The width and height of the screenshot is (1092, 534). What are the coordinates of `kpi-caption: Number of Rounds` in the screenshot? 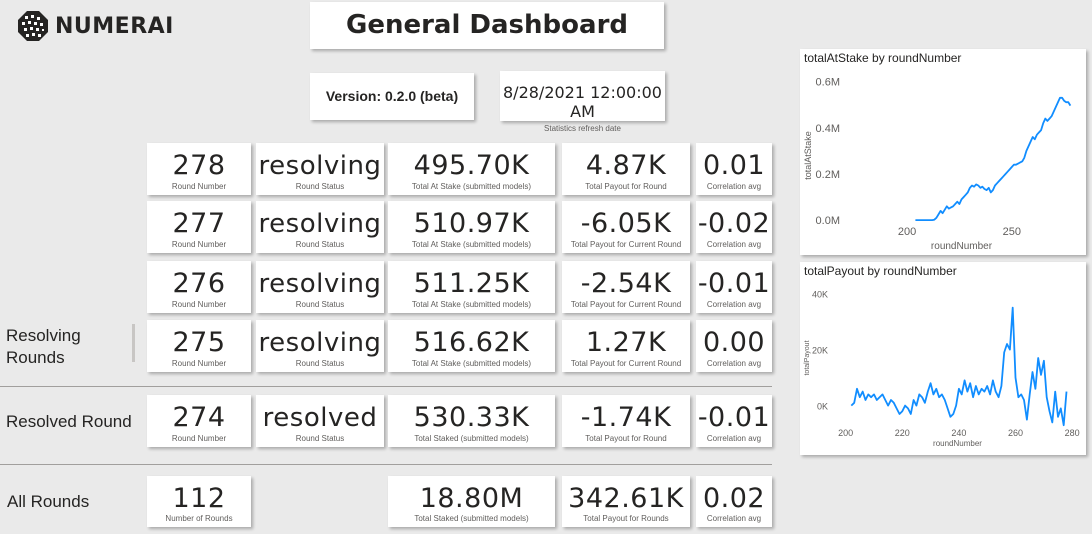 It's located at (199, 518).